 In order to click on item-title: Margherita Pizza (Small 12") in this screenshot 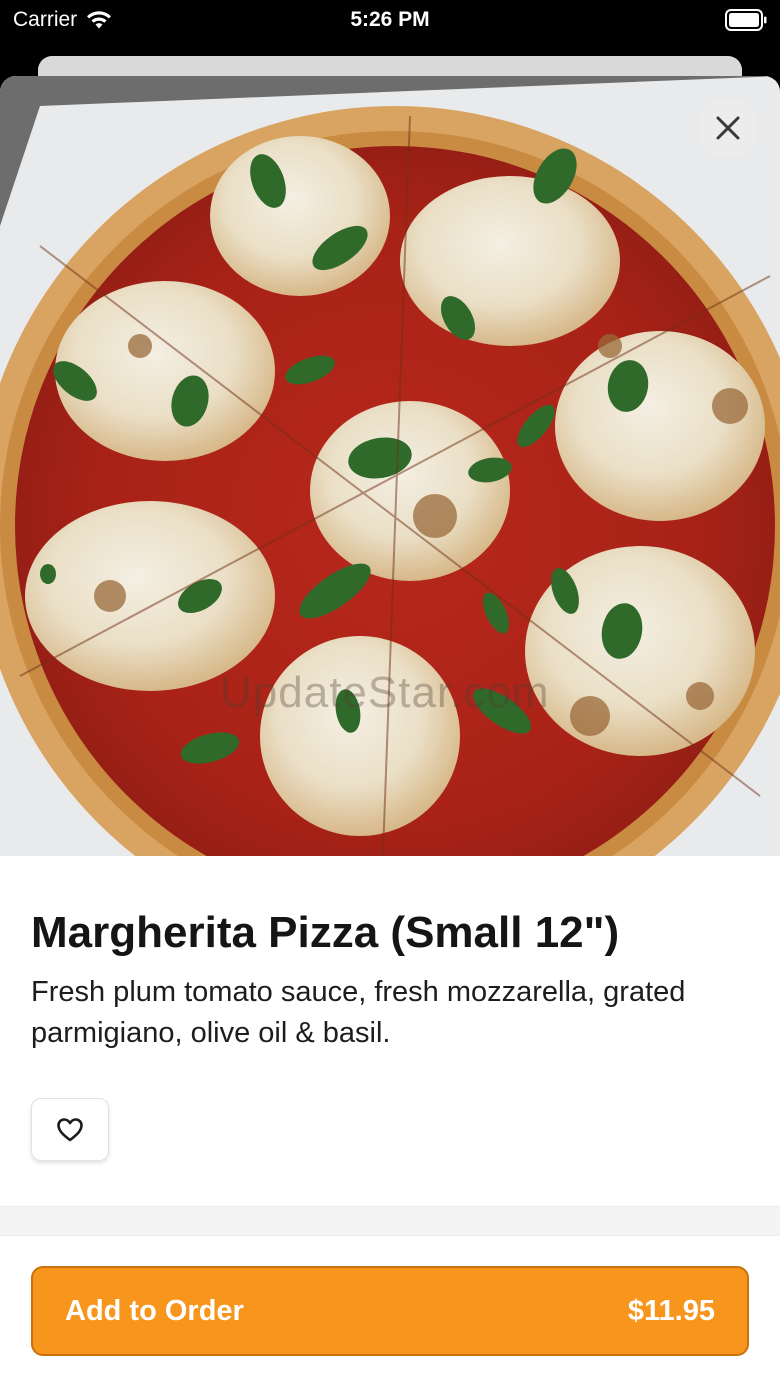, I will do `click(325, 932)`.